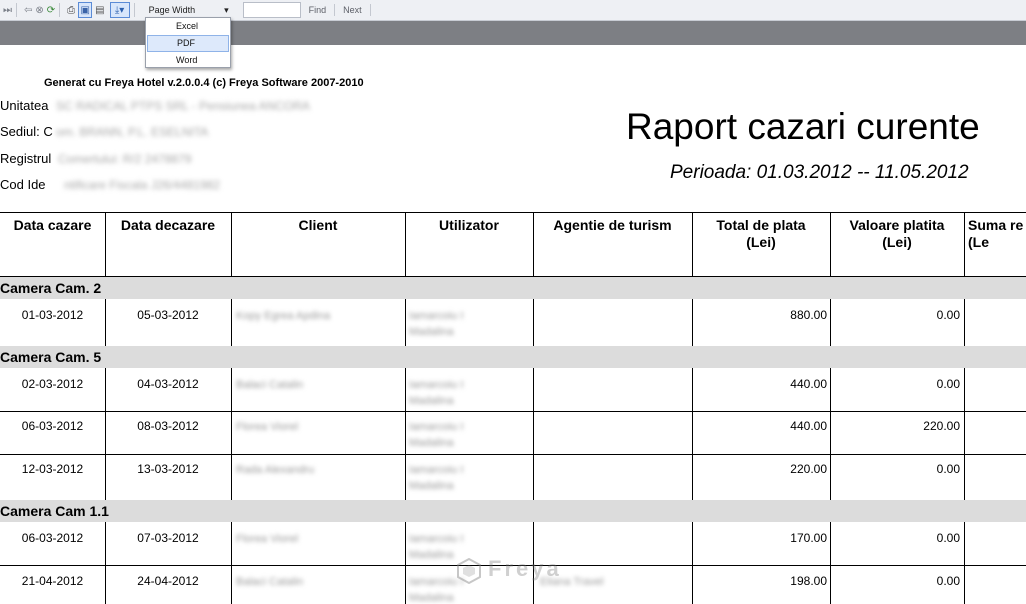 The height and width of the screenshot is (604, 1026). What do you see at coordinates (819, 172) in the screenshot?
I see `report-period: Perioada: 01.03.2012 -- 11.05.2012` at bounding box center [819, 172].